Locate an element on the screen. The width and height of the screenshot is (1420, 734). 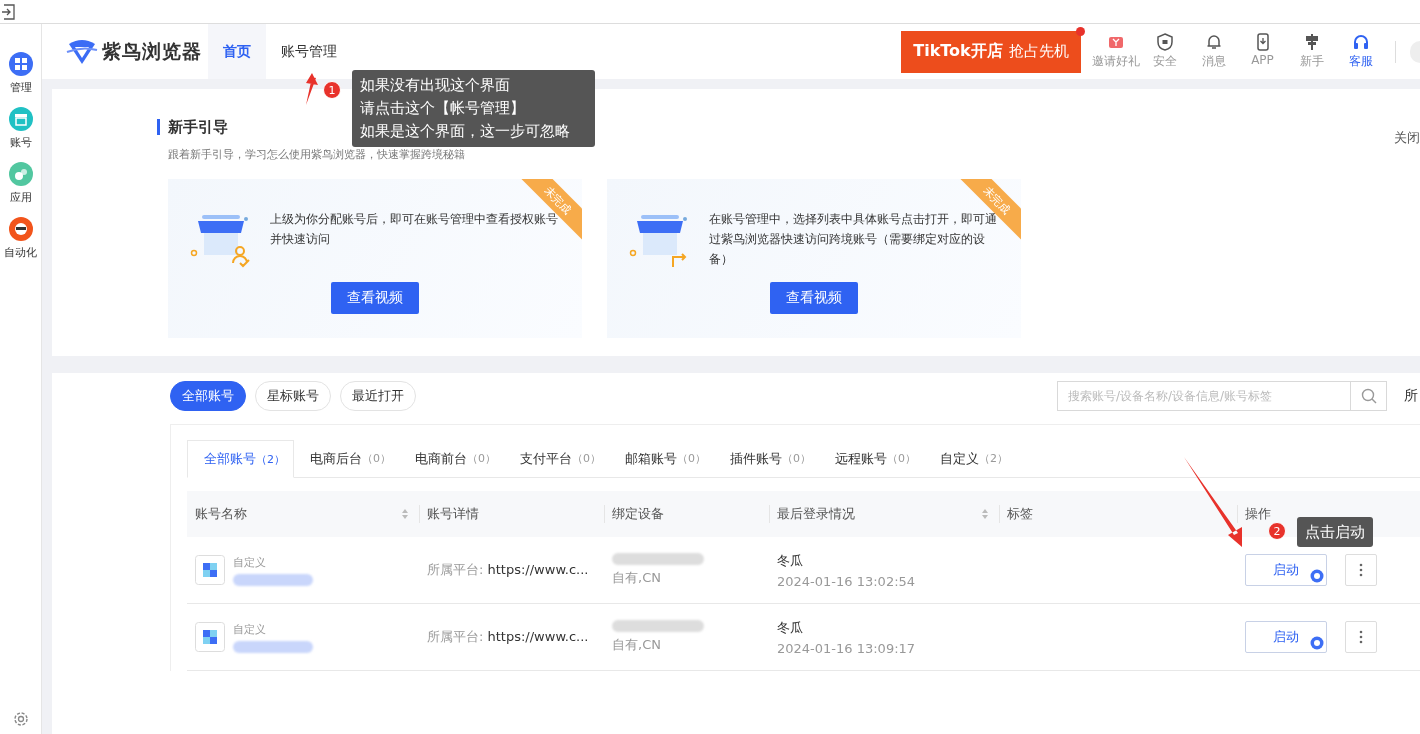
shield-logo-icon is located at coordinates (82, 51).